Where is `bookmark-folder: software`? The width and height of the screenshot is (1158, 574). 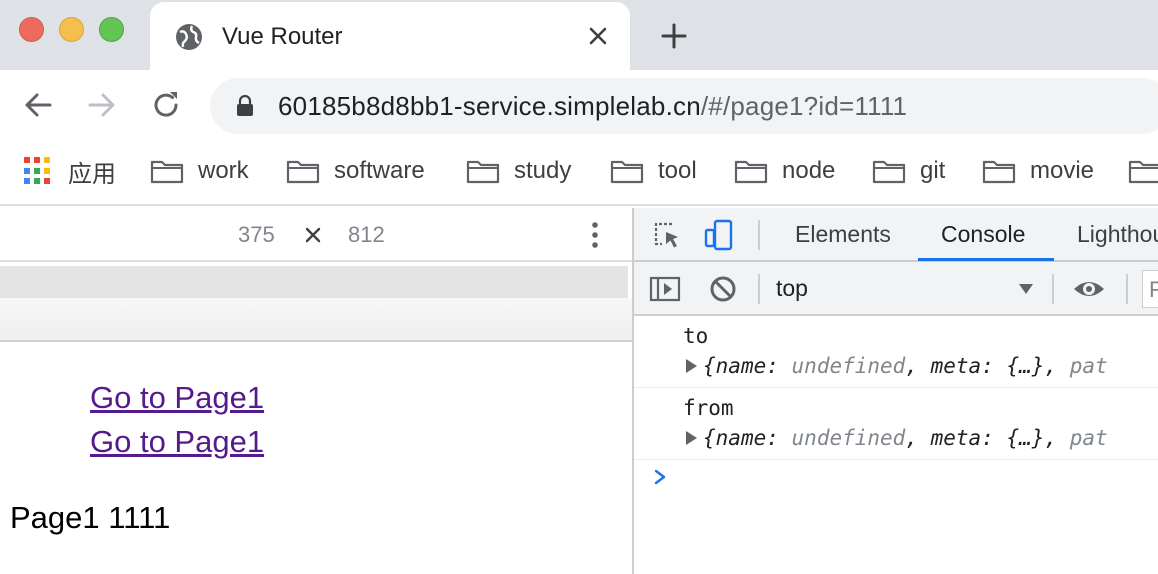
bookmark-folder: software is located at coordinates (355, 171).